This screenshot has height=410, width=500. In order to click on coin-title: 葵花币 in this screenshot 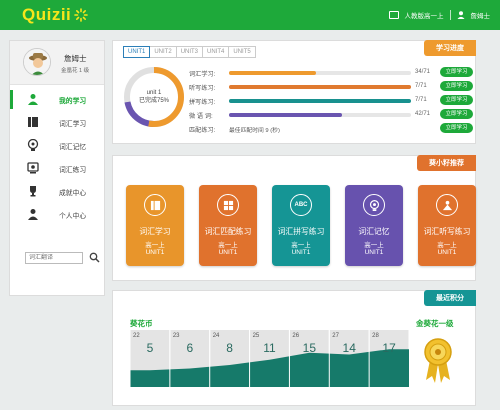, I will do `click(141, 323)`.